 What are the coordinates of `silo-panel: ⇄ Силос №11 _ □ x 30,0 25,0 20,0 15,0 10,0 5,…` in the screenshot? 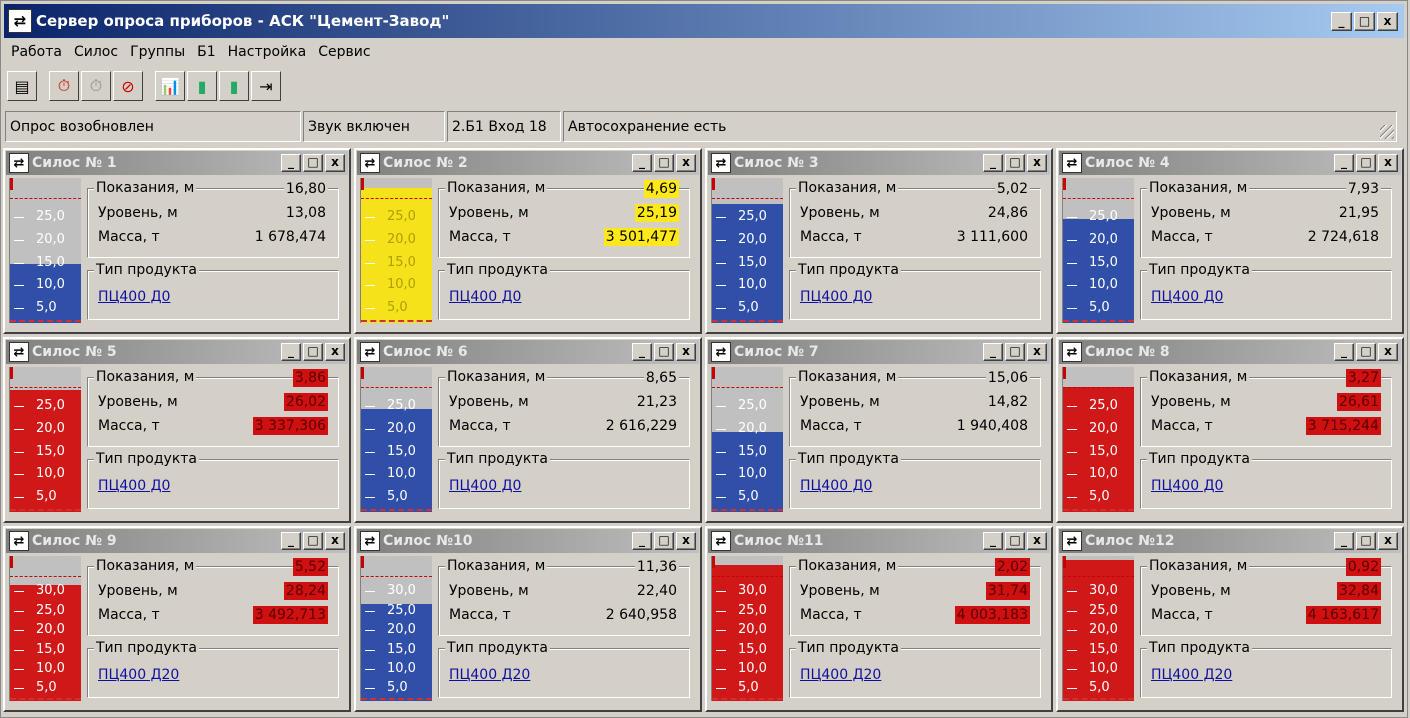 It's located at (879, 619).